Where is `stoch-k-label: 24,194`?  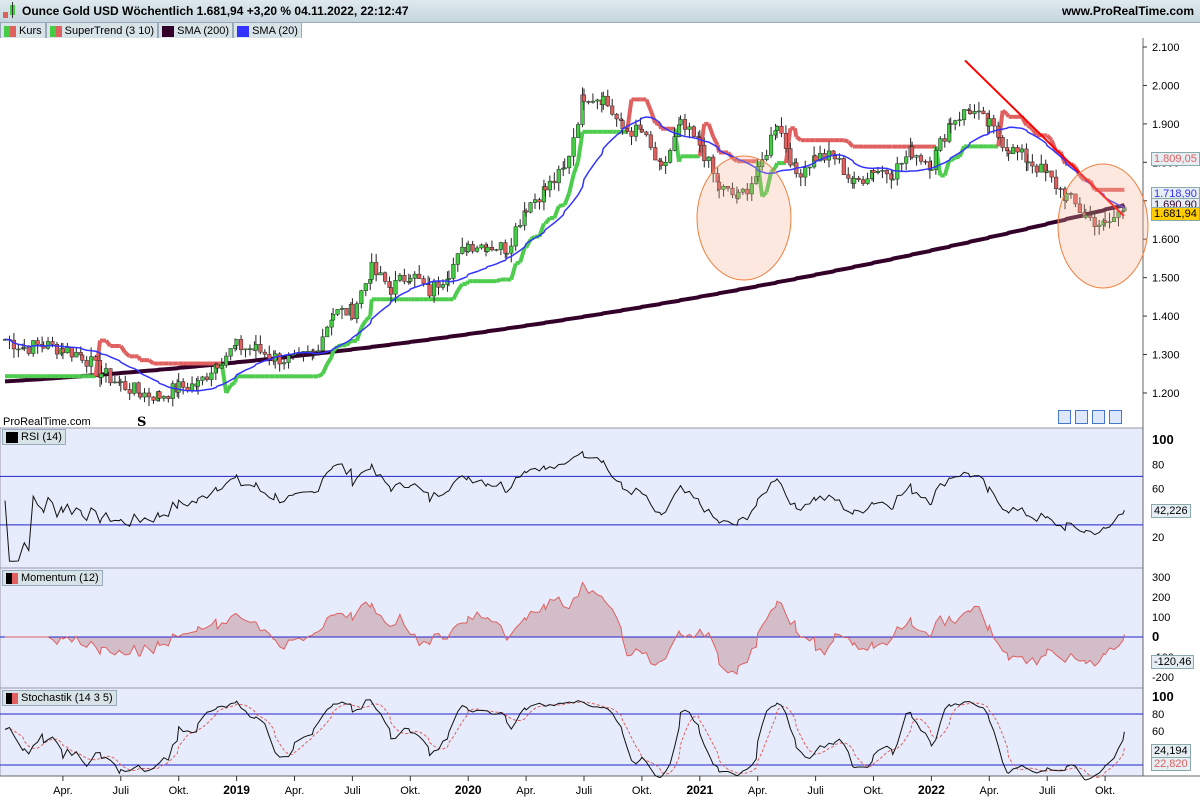 stoch-k-label: 24,194 is located at coordinates (1171, 751).